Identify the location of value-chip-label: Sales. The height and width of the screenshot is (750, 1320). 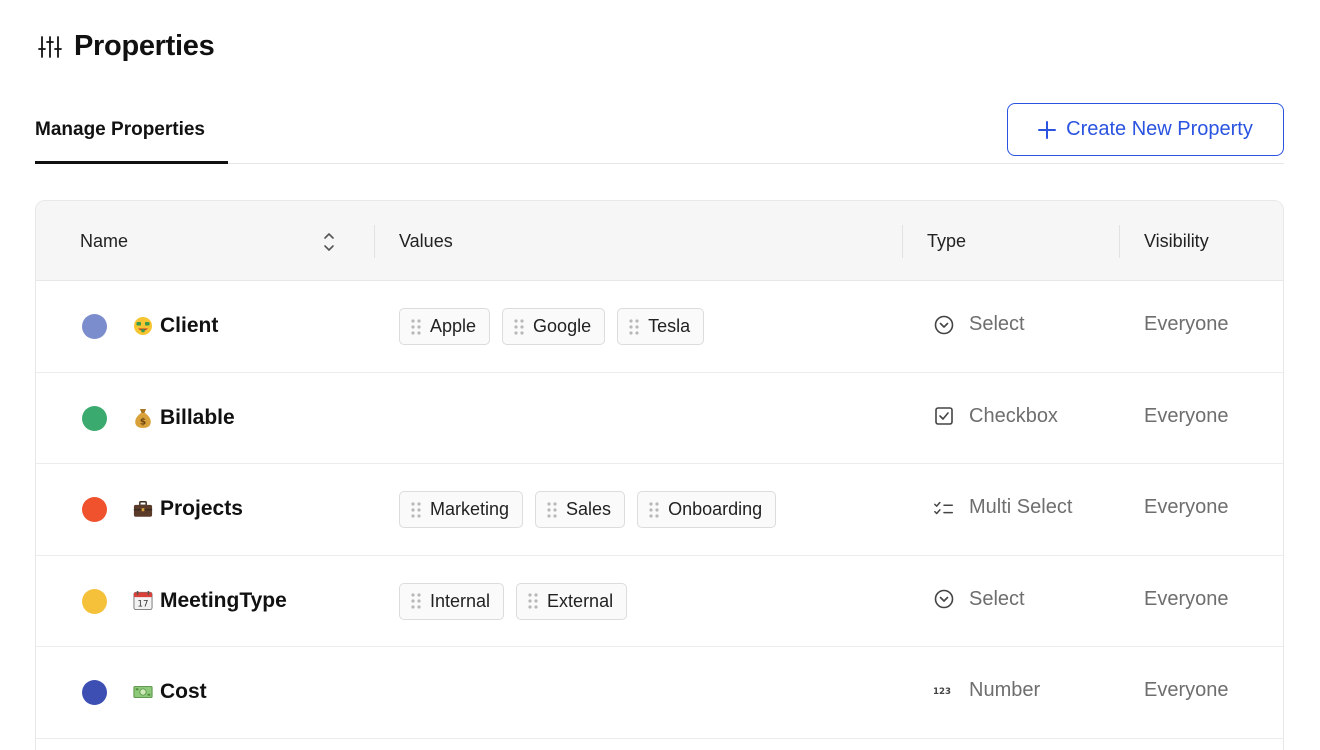
(589, 509).